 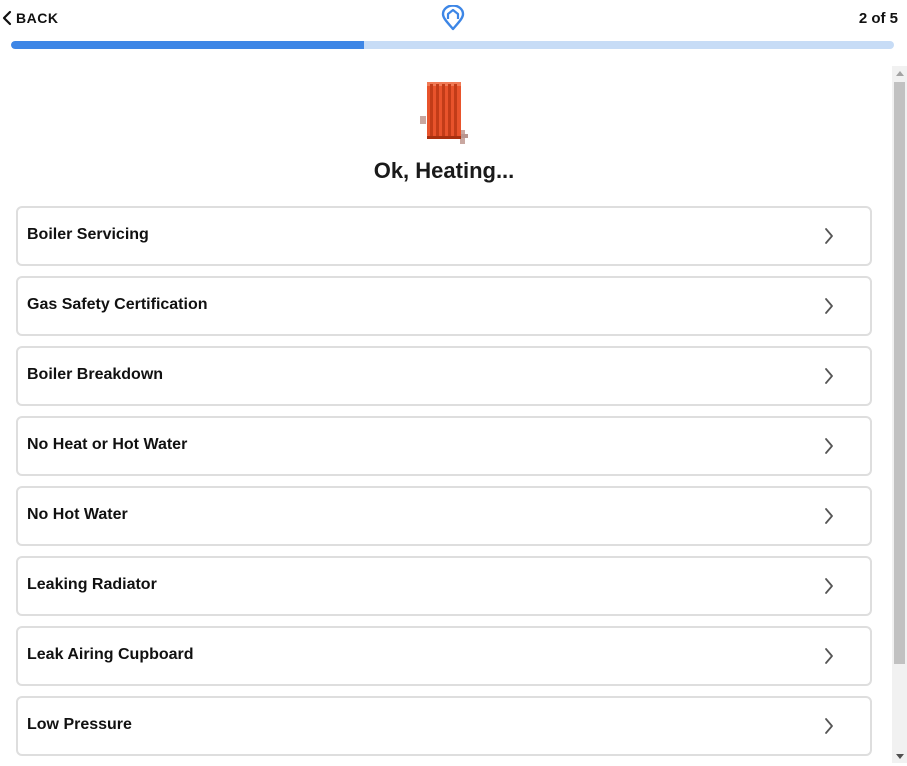 I want to click on back-button: BACK, so click(x=30, y=18).